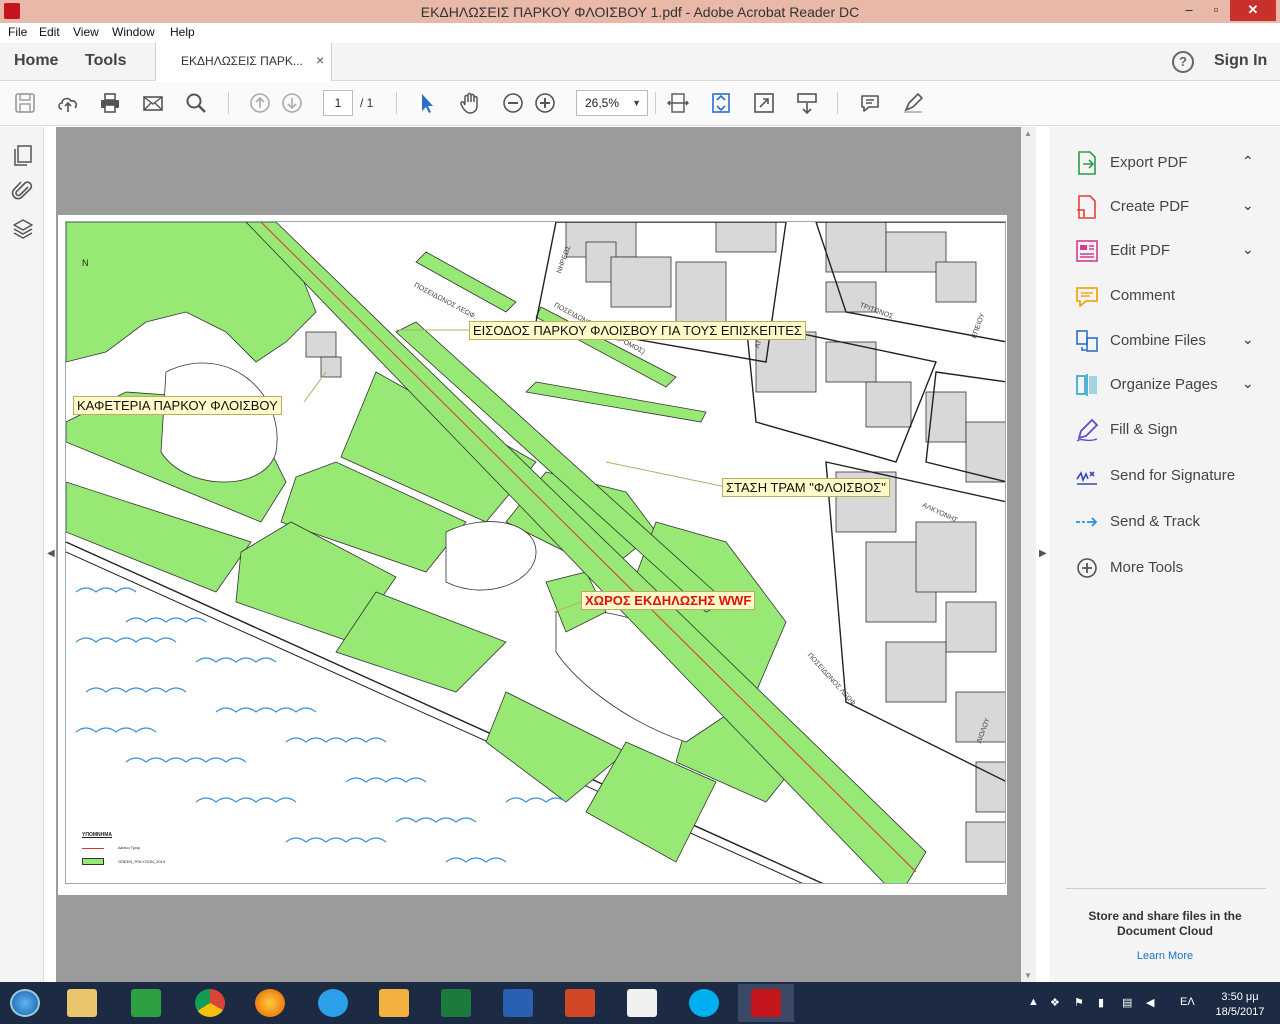  What do you see at coordinates (338, 103) in the screenshot?
I see `page-number-input: 1` at bounding box center [338, 103].